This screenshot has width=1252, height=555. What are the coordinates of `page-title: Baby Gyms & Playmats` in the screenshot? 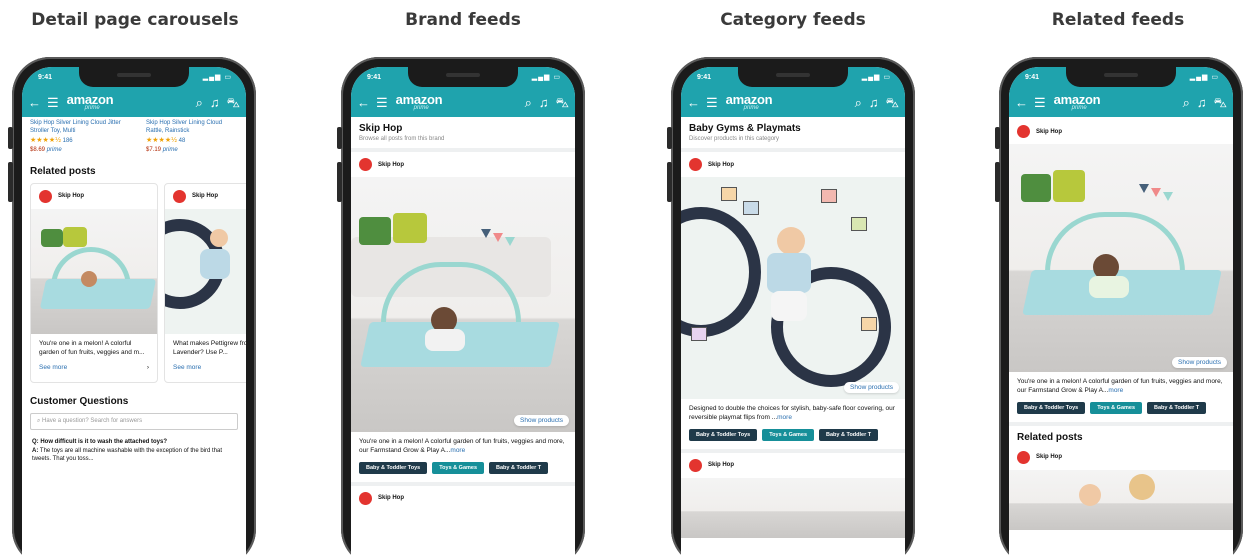 It's located at (745, 128).